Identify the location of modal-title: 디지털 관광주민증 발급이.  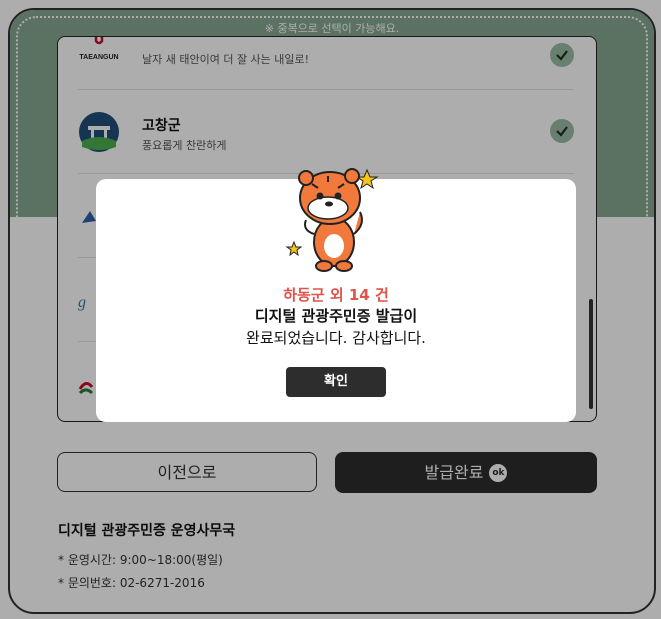
(336, 316).